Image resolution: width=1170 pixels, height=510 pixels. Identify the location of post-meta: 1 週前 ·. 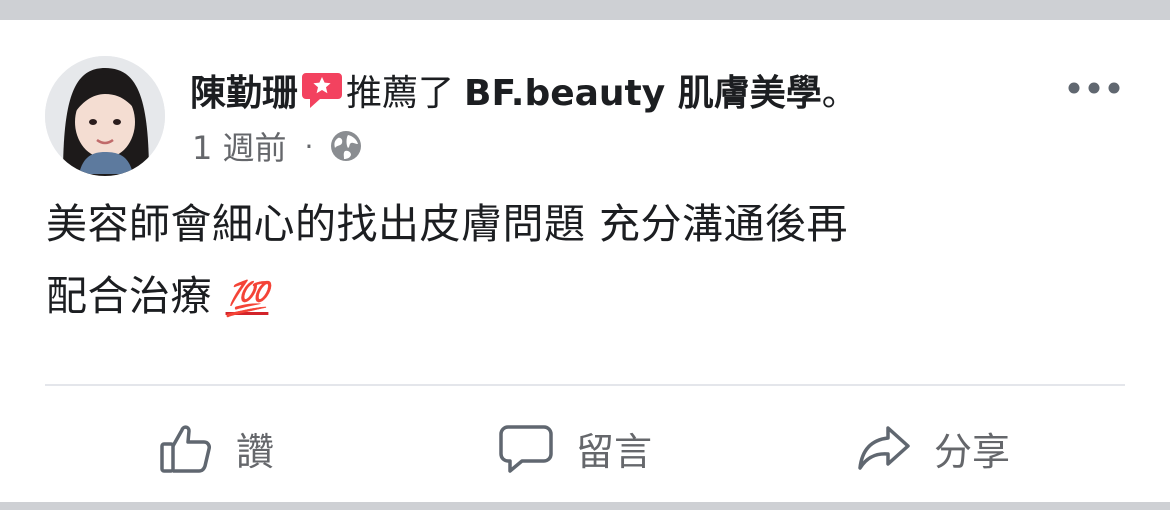
(277, 146).